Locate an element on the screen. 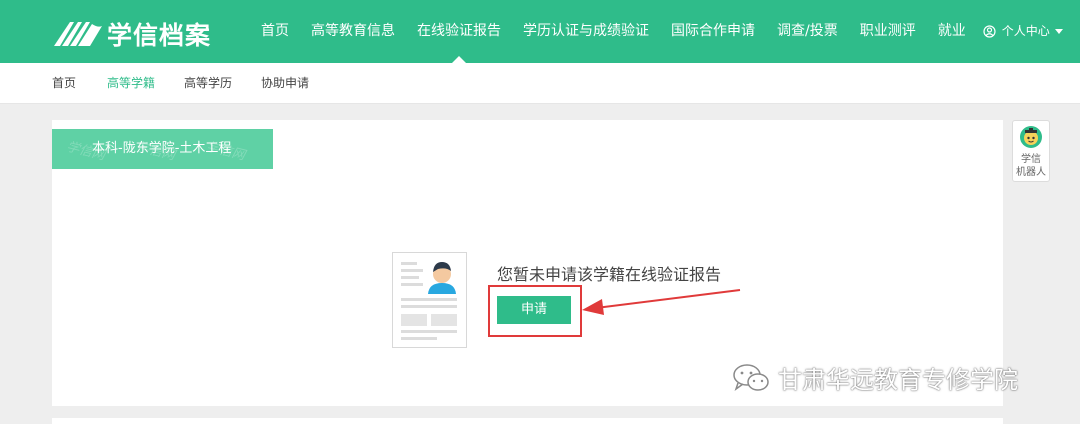 The height and width of the screenshot is (424, 1080). book-logo-icon is located at coordinates (78, 34).